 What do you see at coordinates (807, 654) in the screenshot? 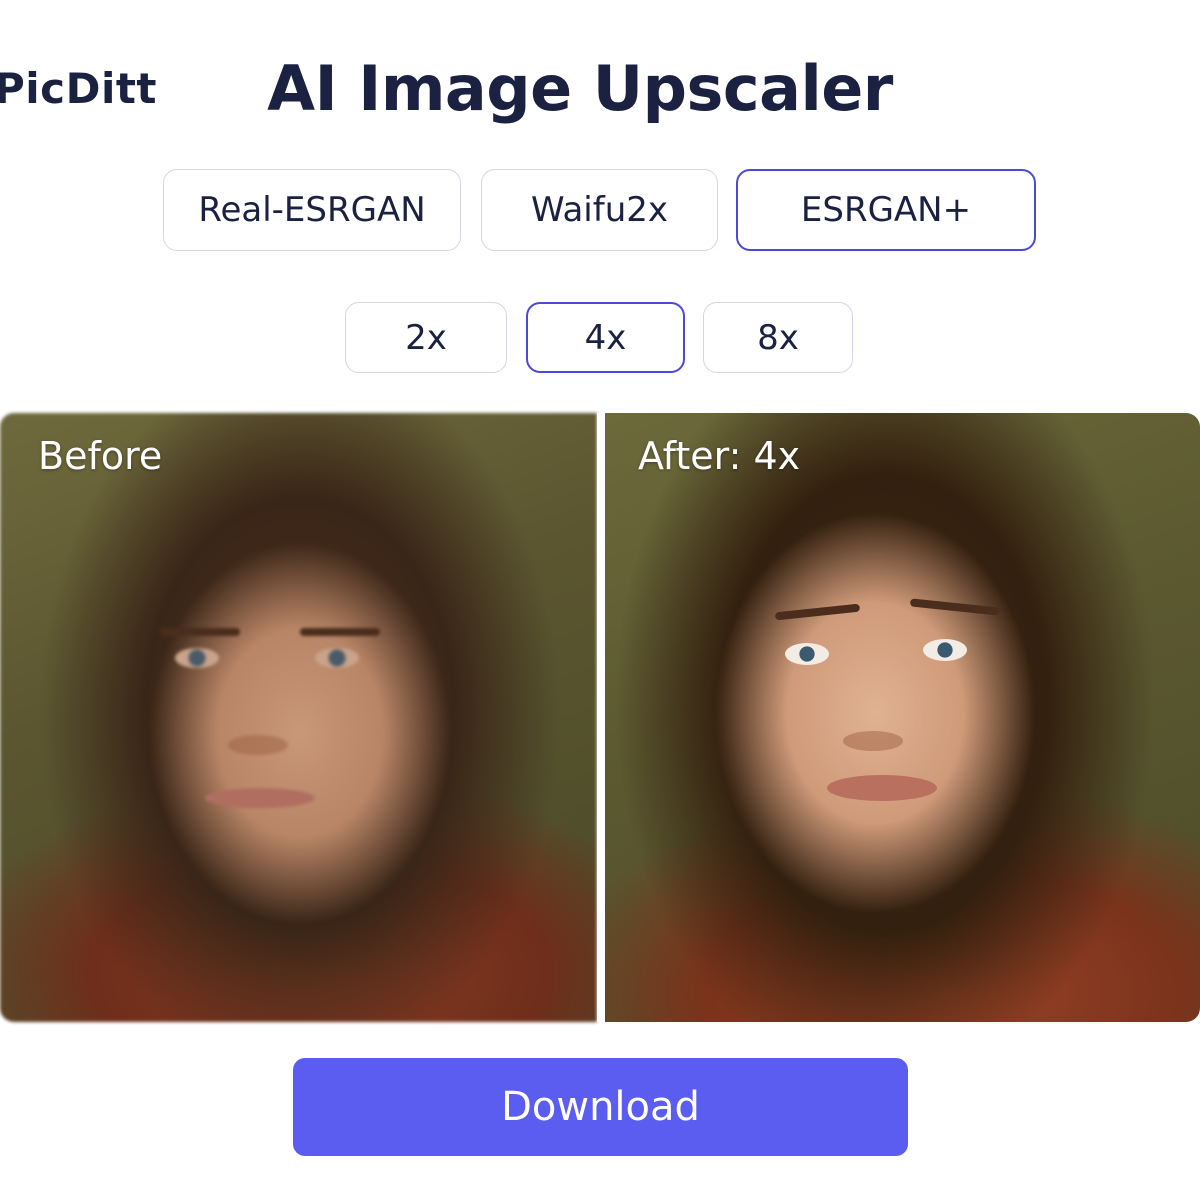
I see `after-eye-left` at bounding box center [807, 654].